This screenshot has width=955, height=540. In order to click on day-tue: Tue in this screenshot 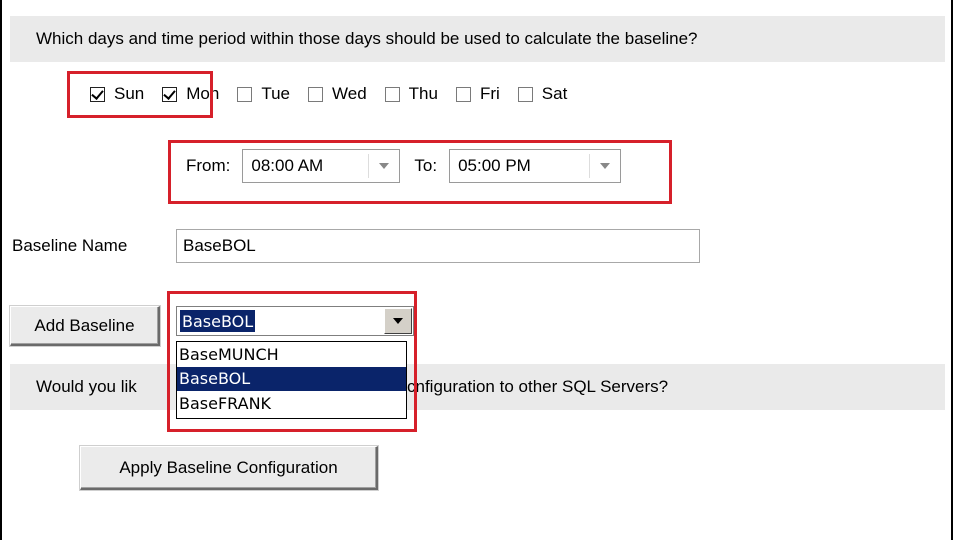, I will do `click(263, 94)`.